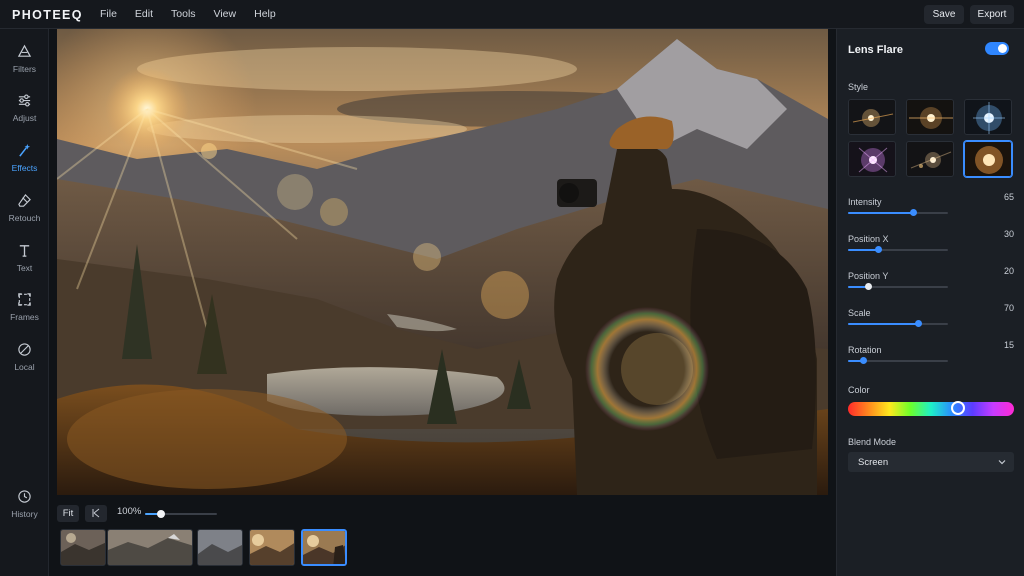  I want to click on slider-row-position-x: Position X 30, so click(931, 245).